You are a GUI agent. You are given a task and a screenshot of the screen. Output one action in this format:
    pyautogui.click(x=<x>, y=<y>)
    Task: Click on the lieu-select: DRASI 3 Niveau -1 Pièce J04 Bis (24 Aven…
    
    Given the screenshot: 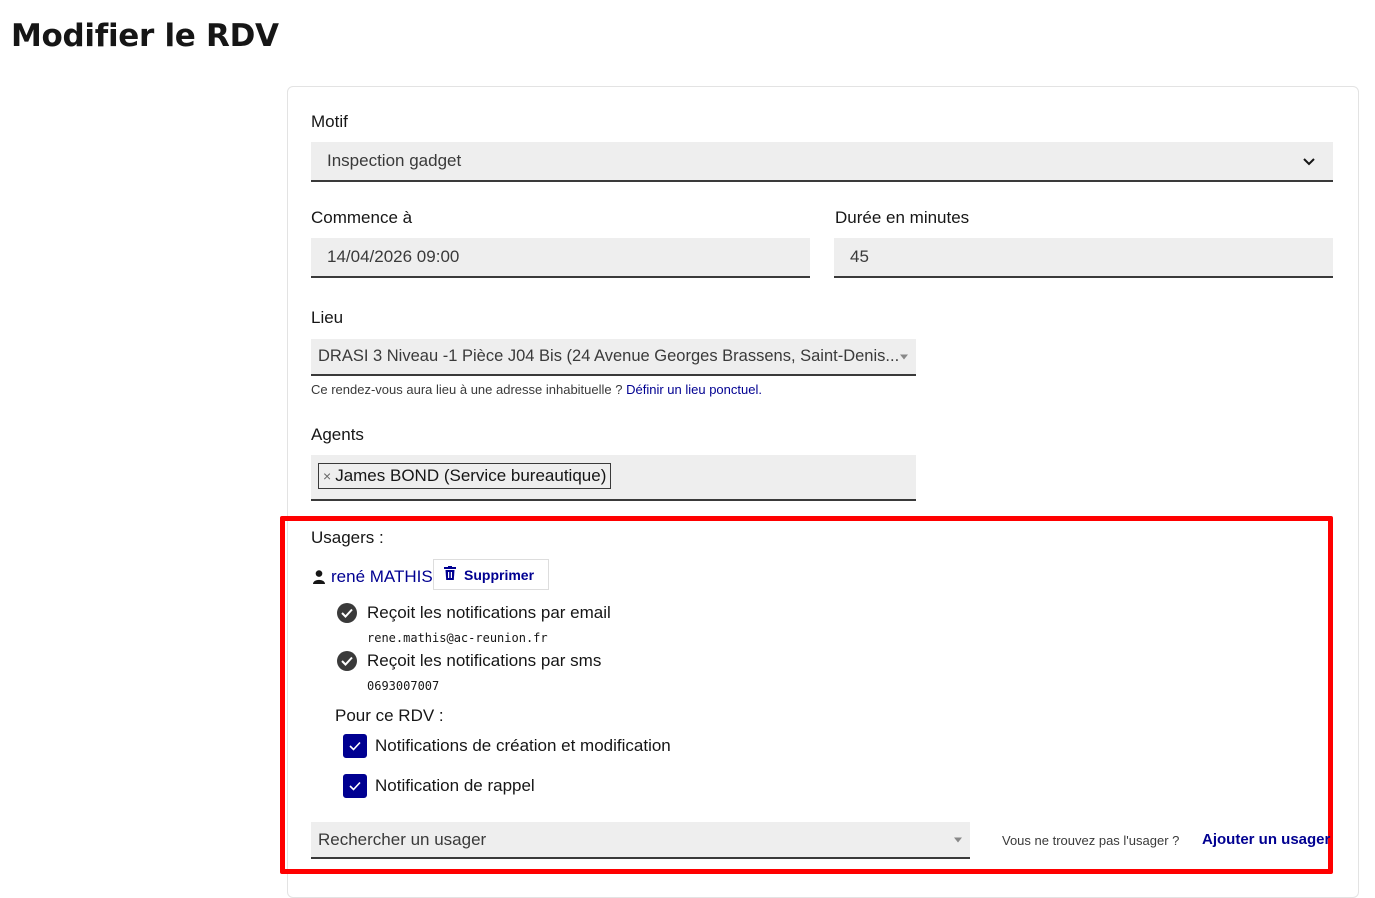 What is the action you would take?
    pyautogui.click(x=613, y=357)
    